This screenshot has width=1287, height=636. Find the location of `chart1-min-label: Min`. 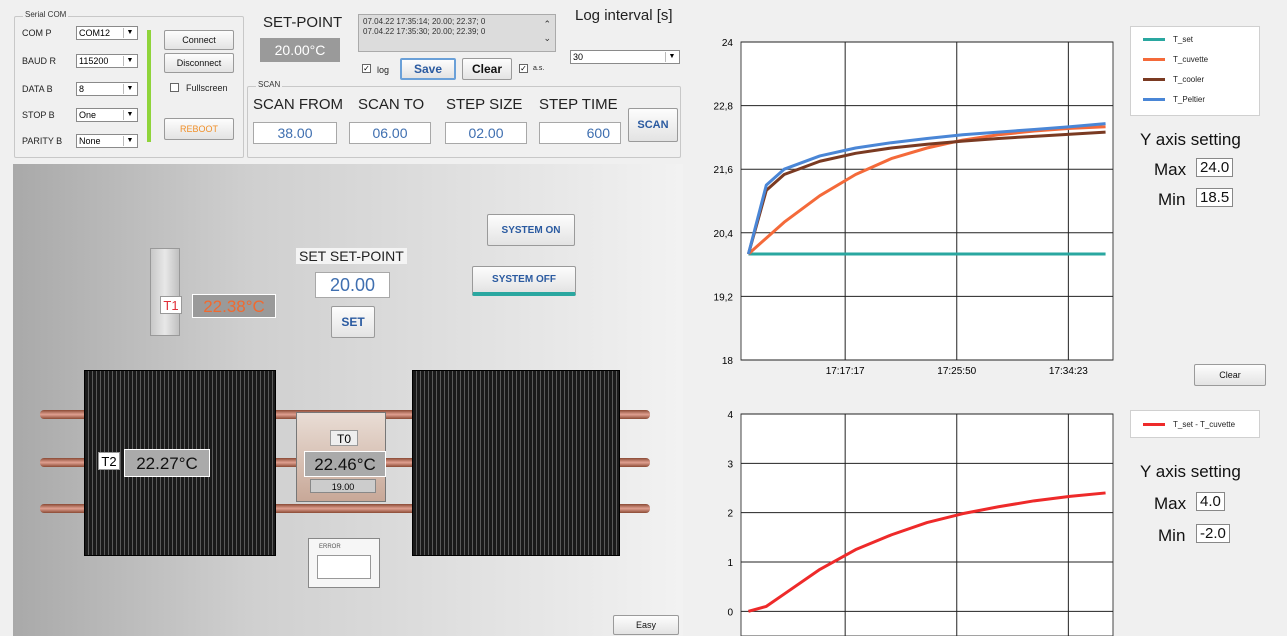

chart1-min-label: Min is located at coordinates (1172, 199).